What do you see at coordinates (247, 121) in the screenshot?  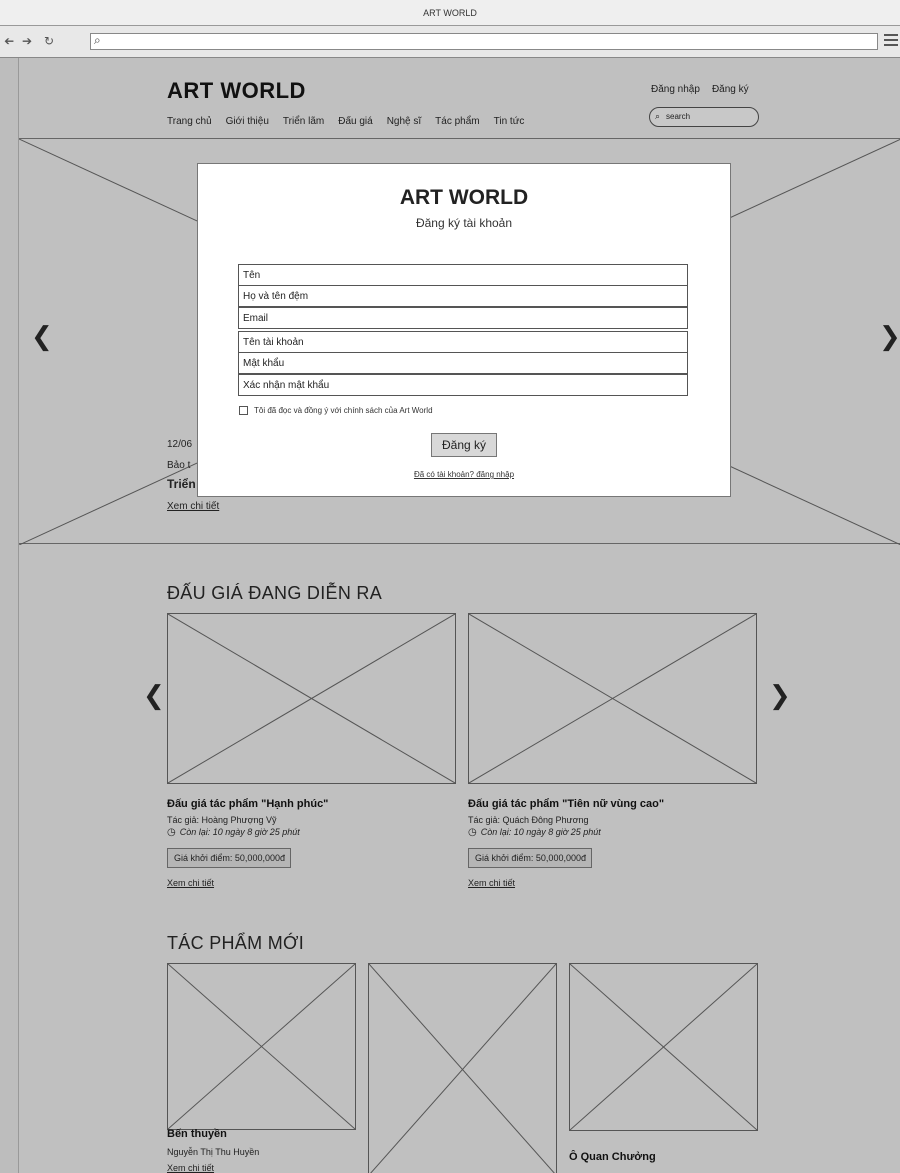 I see `nav-item-about: Giới thiệu` at bounding box center [247, 121].